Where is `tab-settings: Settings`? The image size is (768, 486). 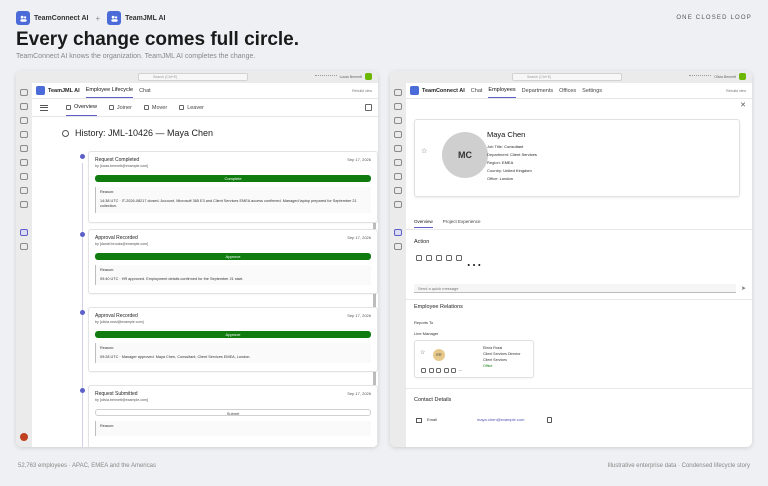 tab-settings: Settings is located at coordinates (592, 91).